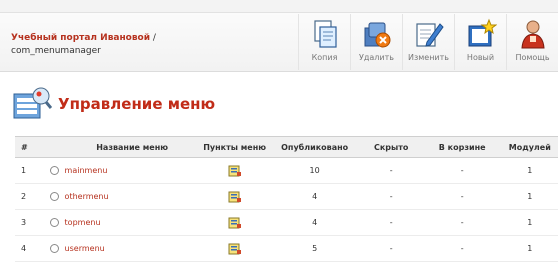  What do you see at coordinates (87, 196) in the screenshot?
I see `menu-name-link: othermenu` at bounding box center [87, 196].